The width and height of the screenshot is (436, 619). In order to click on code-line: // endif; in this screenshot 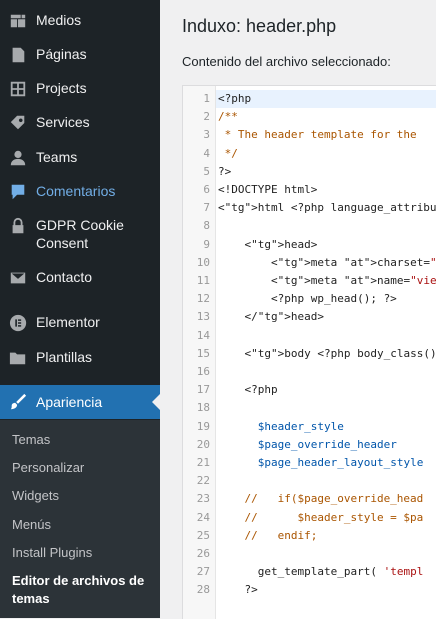, I will do `click(268, 535)`.